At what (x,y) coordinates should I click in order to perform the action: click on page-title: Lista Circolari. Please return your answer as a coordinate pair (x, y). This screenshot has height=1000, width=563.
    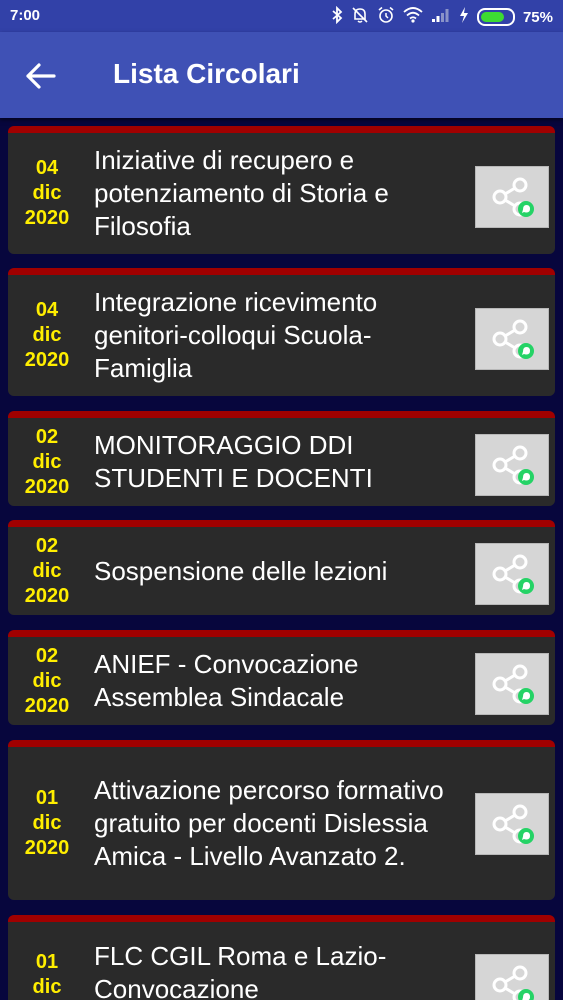
    Looking at the image, I should click on (206, 73).